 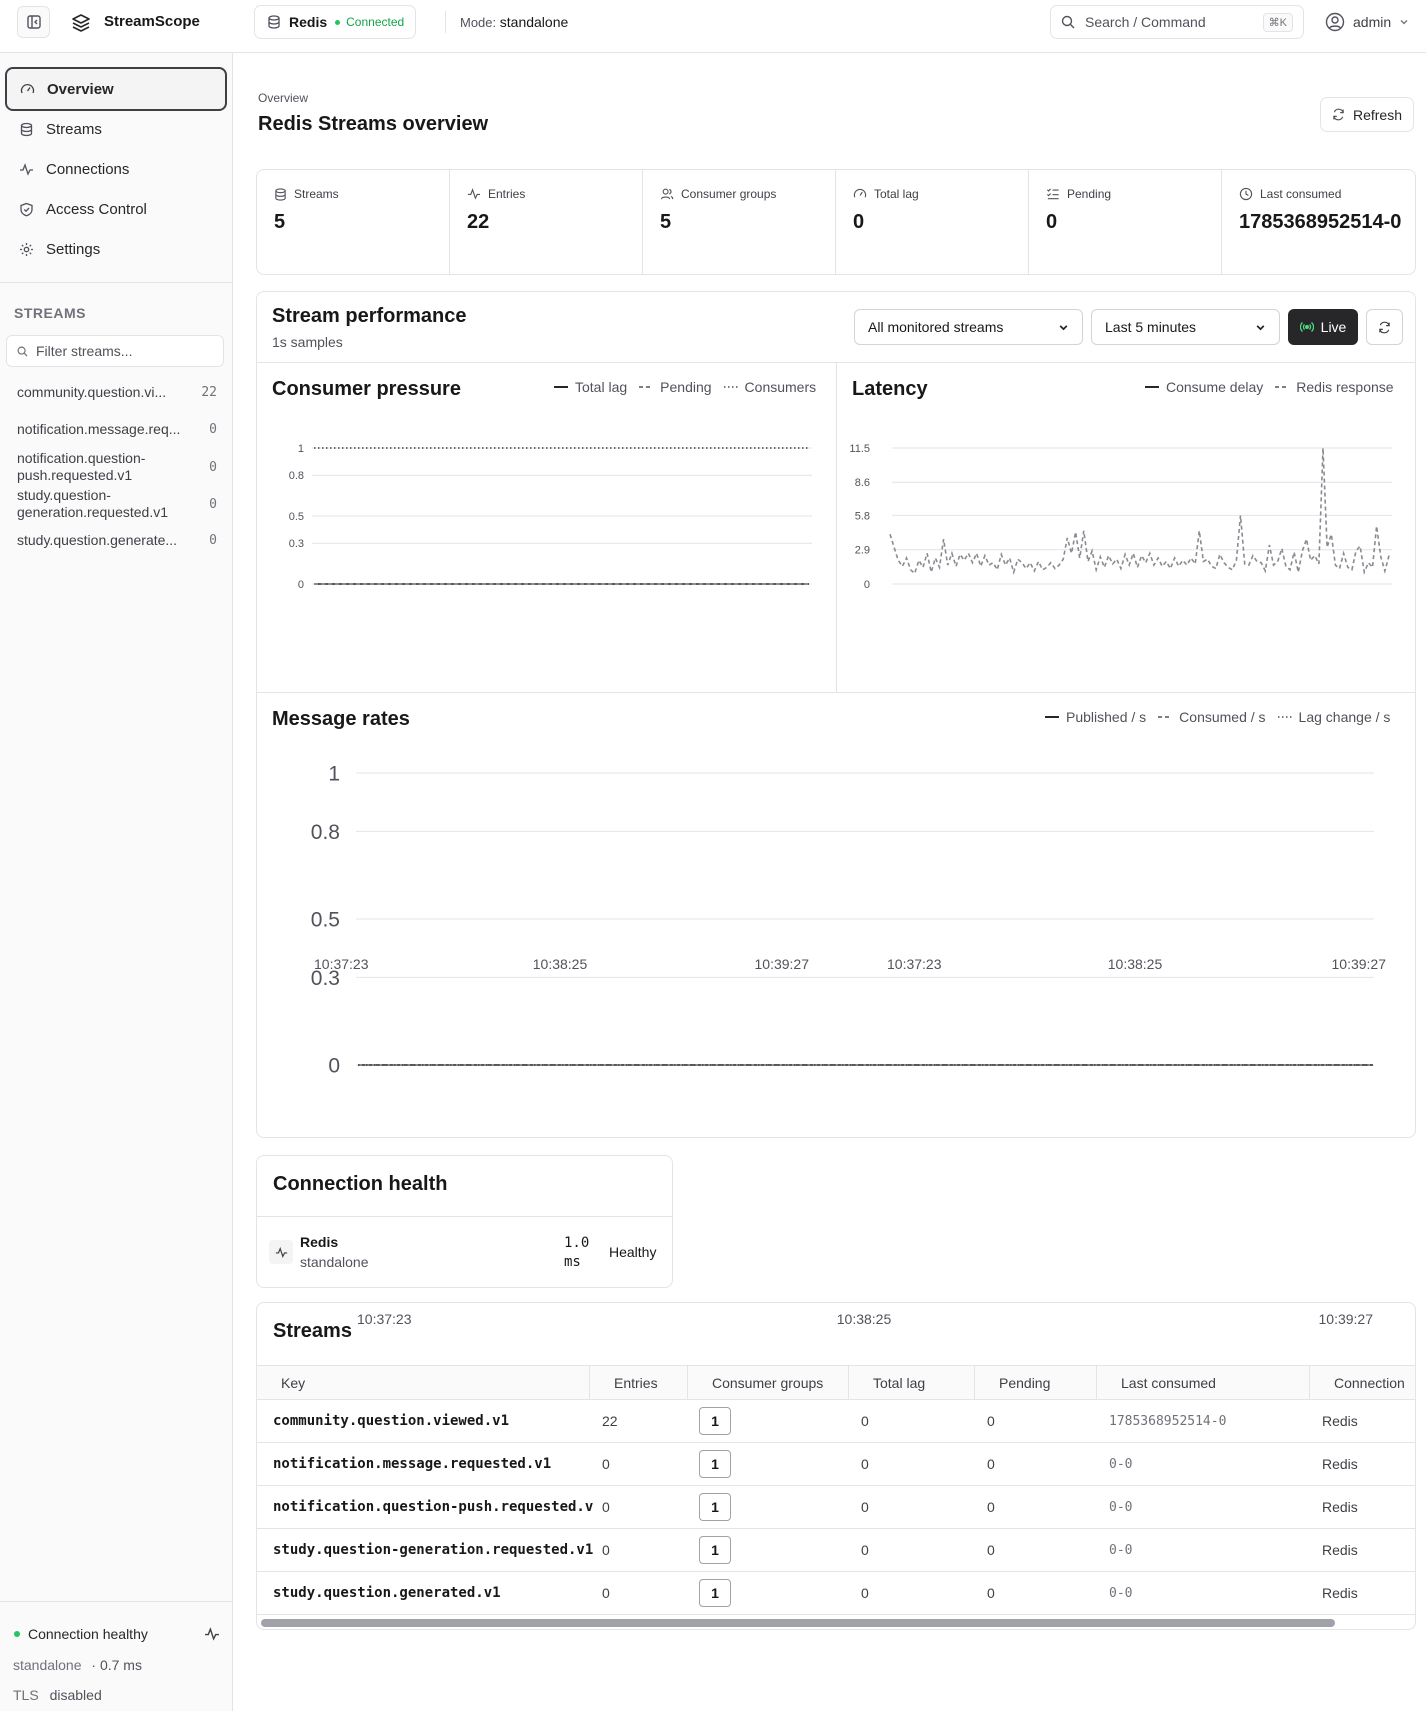 I want to click on users-icon, so click(x=667, y=194).